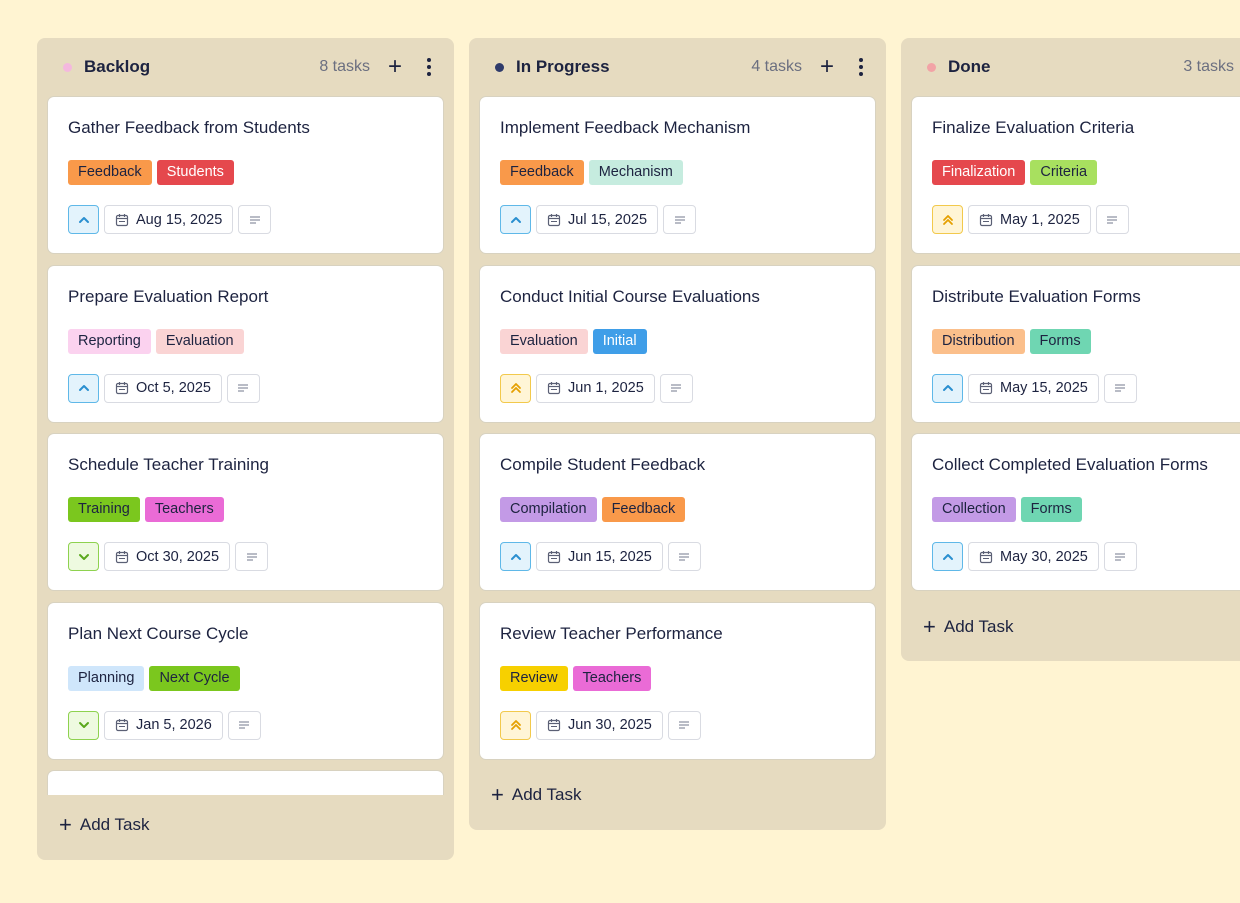  Describe the element at coordinates (184, 509) in the screenshot. I see `tag-badge: Teachers` at that location.